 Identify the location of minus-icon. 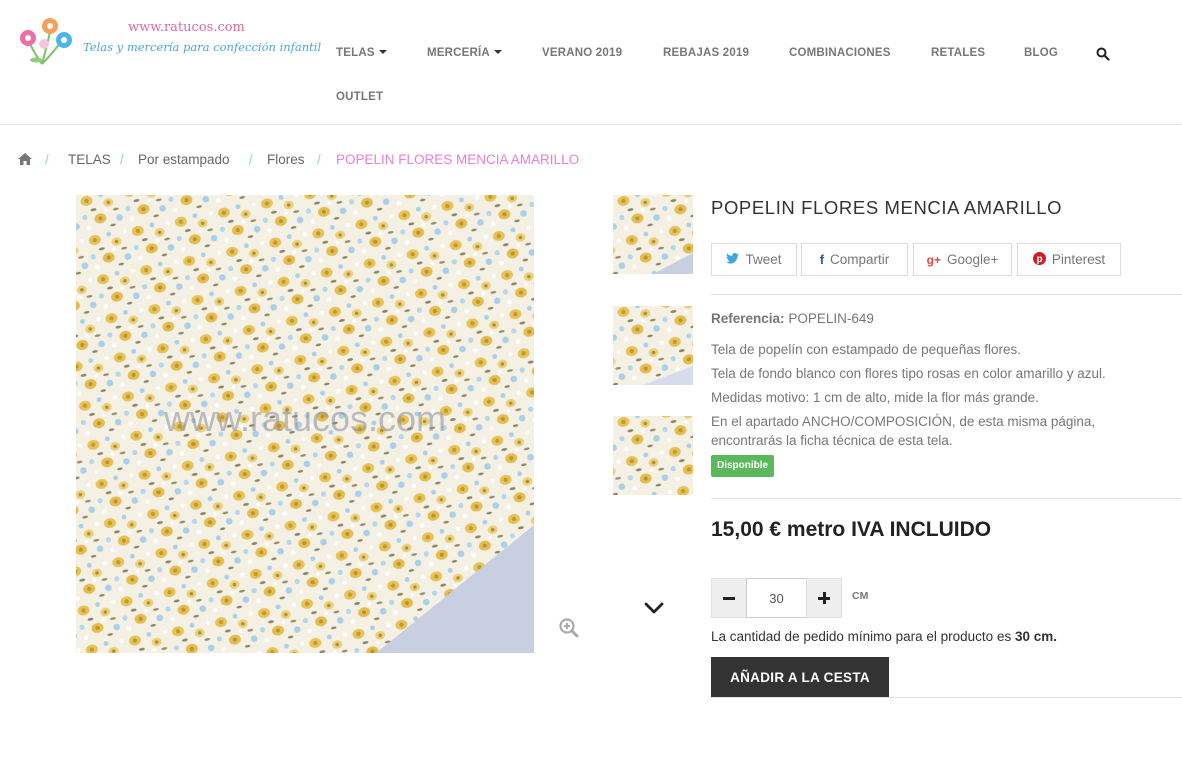
(729, 598).